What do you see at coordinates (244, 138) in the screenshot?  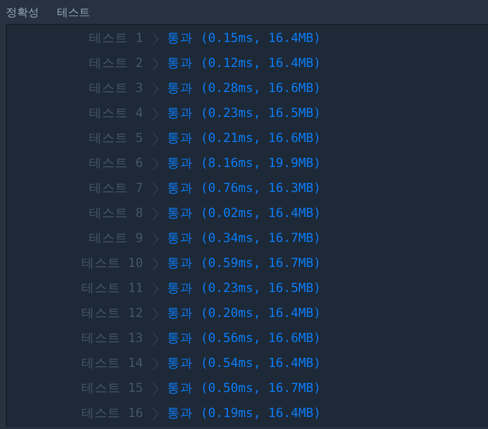 I see `test-result: 통과 (0.21ms, 16.6MB)` at bounding box center [244, 138].